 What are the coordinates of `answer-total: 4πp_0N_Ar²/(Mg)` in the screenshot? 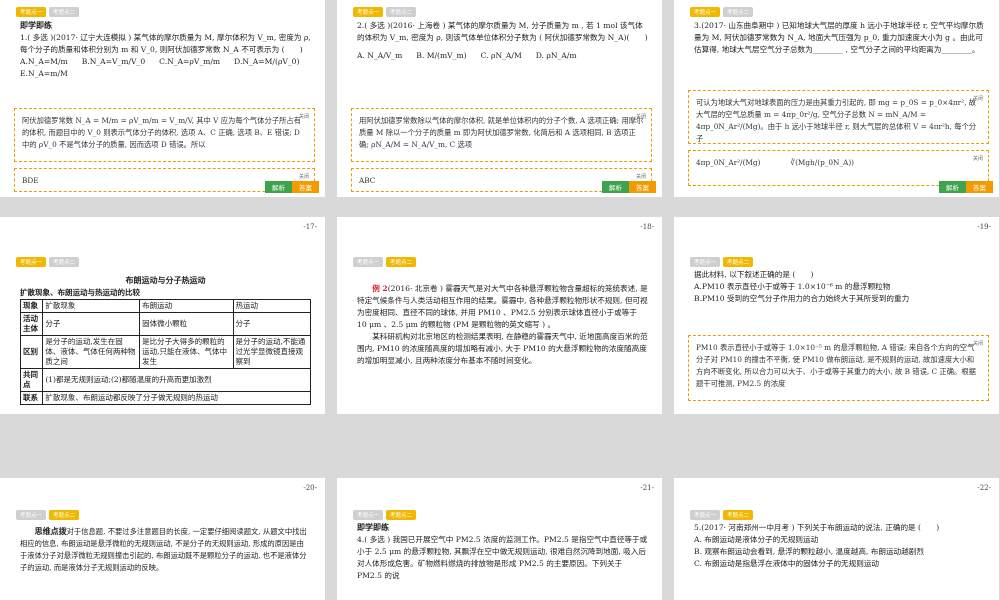 It's located at (728, 162).